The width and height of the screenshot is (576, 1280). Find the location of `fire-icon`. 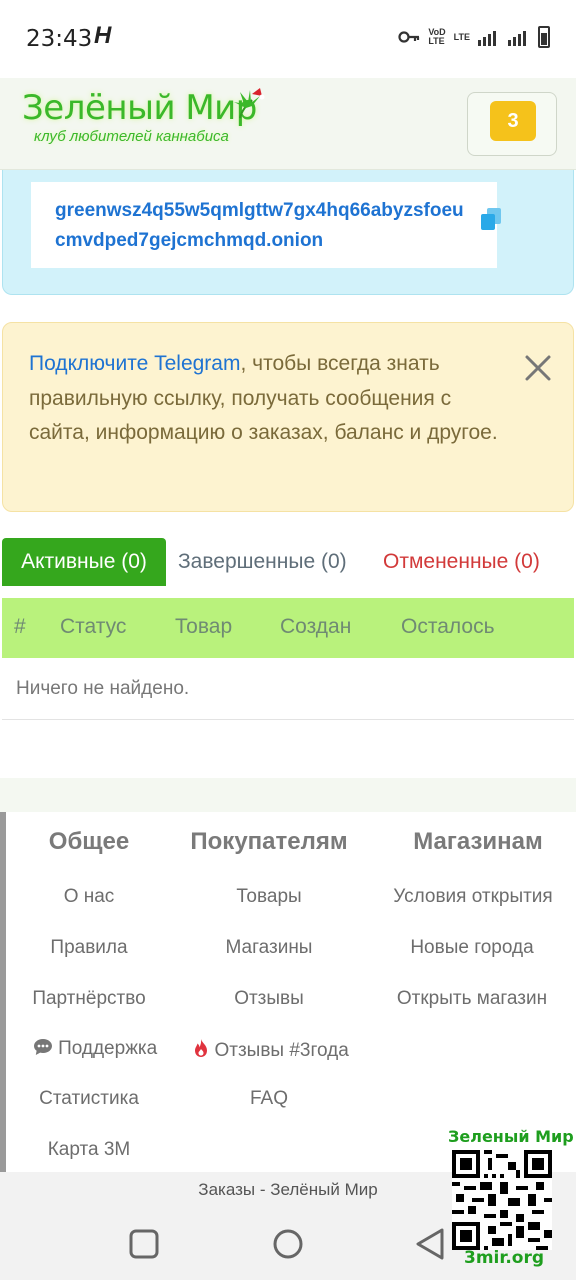

fire-icon is located at coordinates (201, 1048).